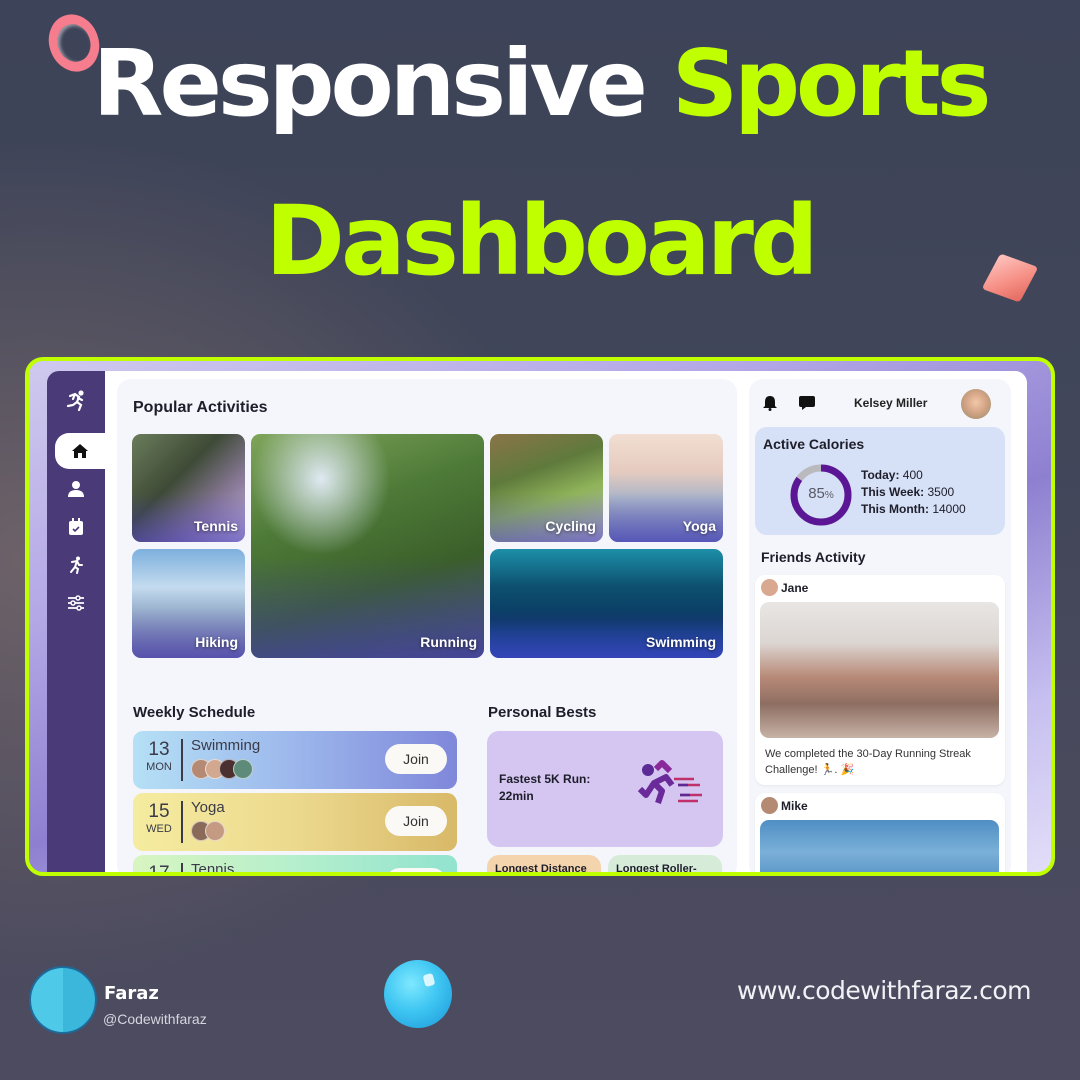 The height and width of the screenshot is (1080, 1080). I want to click on activity-tile-running: Running, so click(367, 546).